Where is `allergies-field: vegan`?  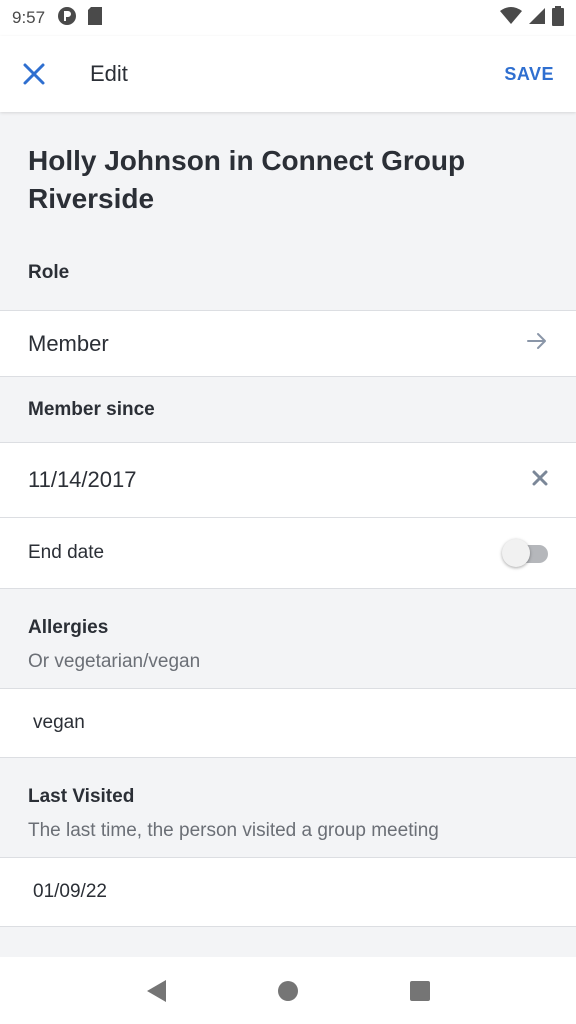
allergies-field: vegan is located at coordinates (288, 723).